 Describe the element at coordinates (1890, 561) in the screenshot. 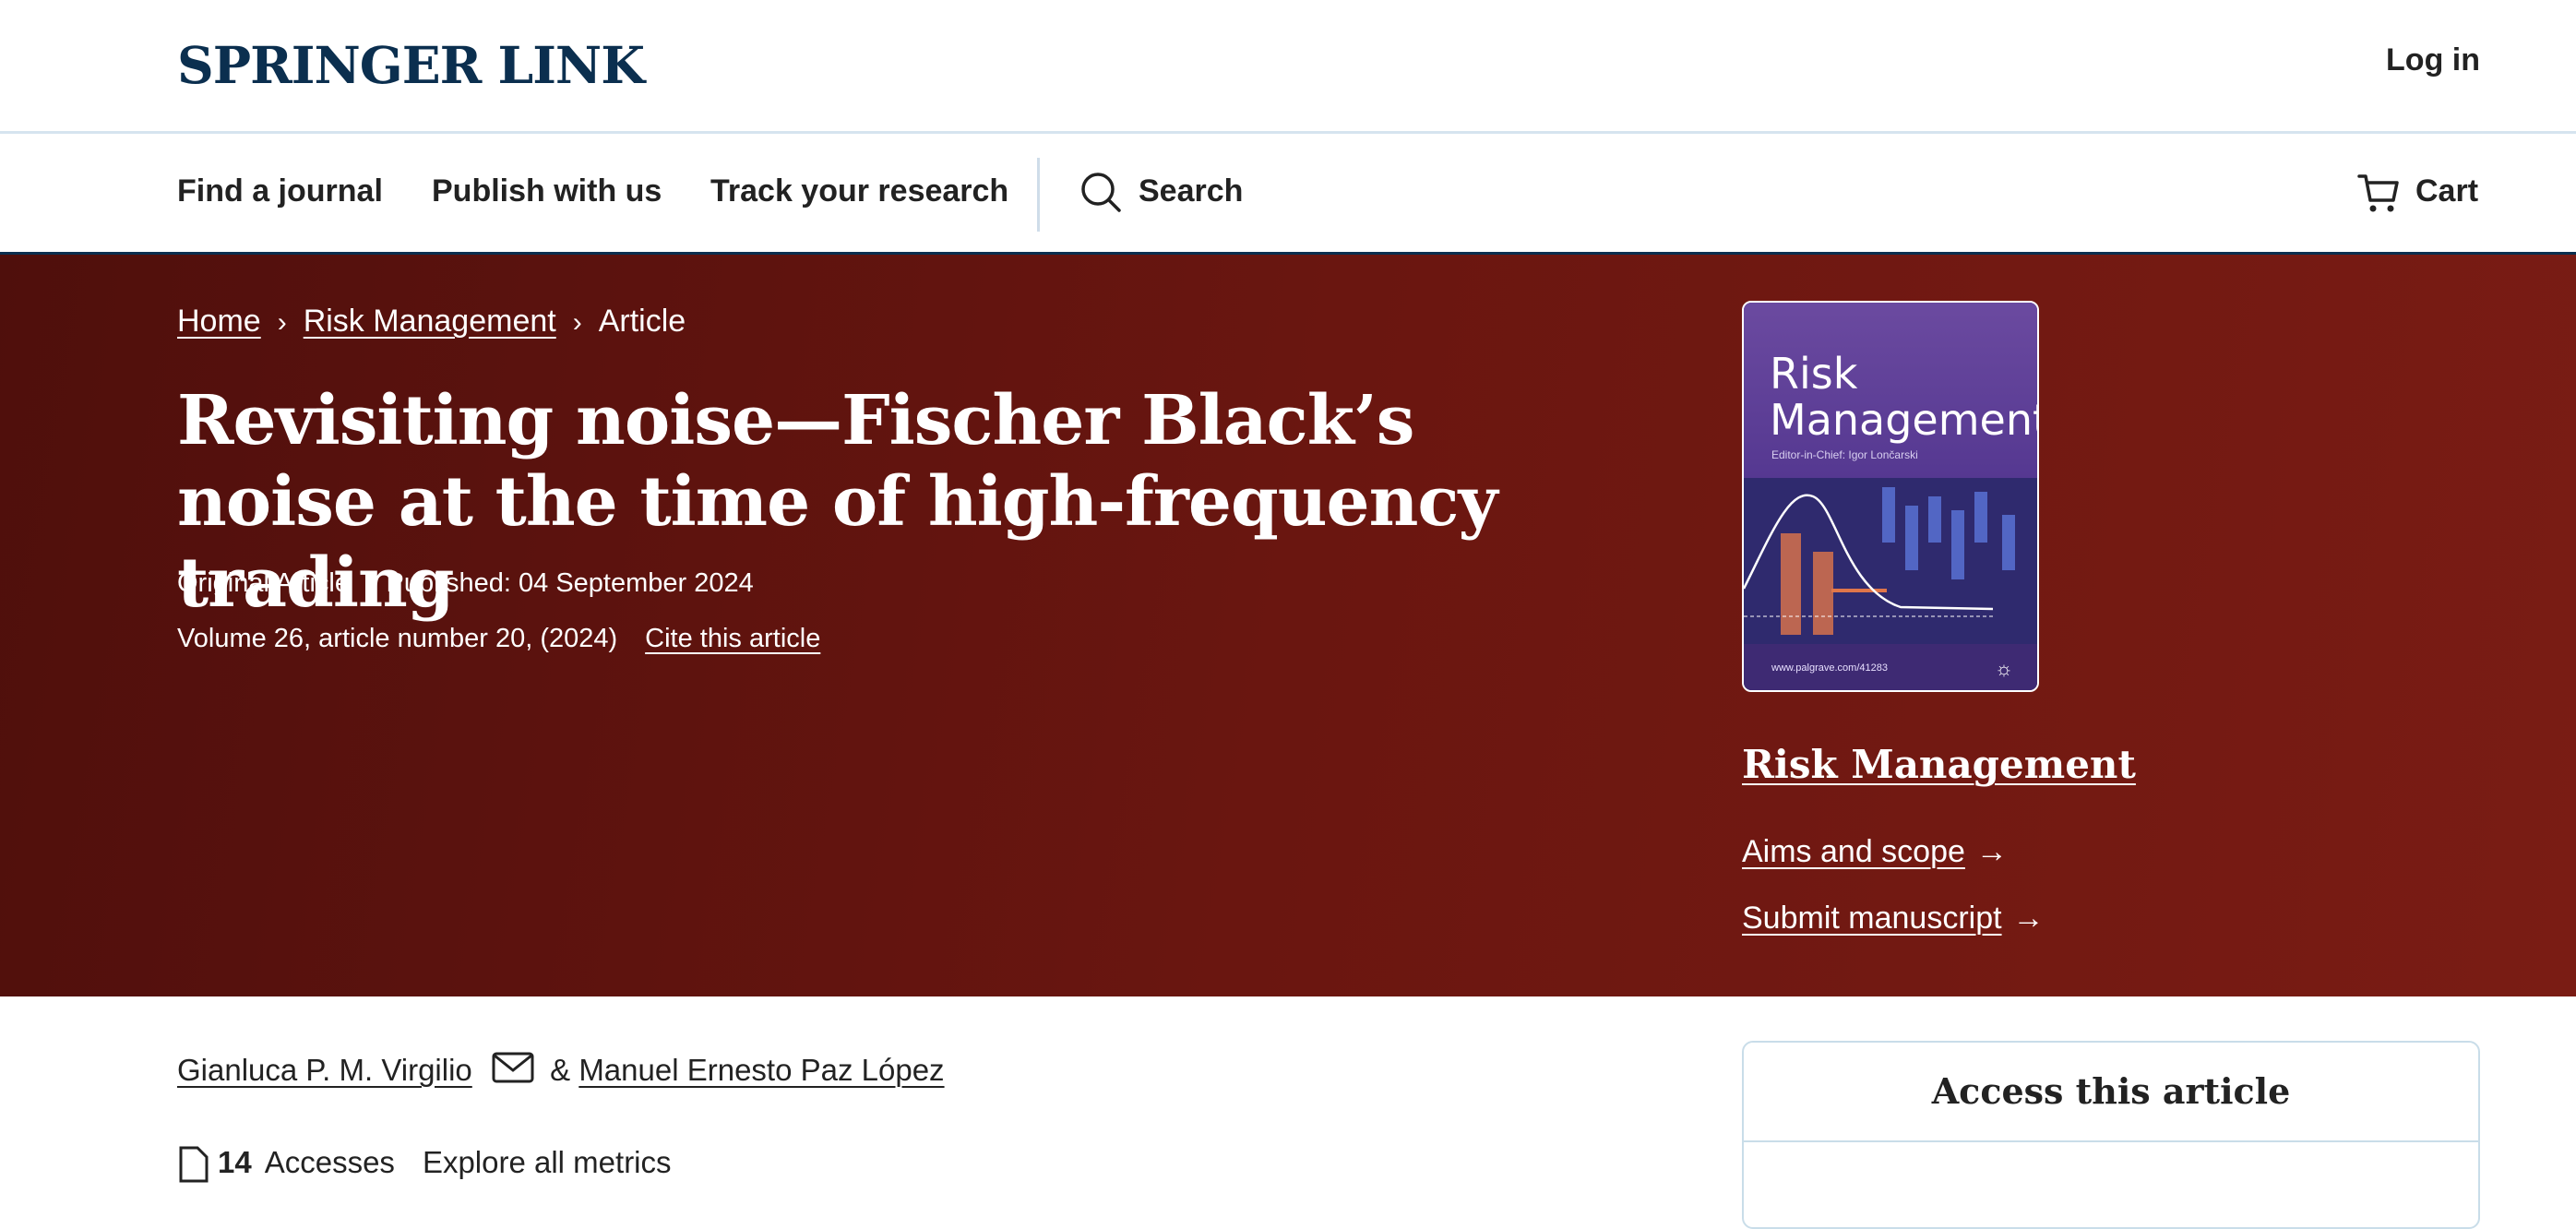

I see `cover-image` at that location.